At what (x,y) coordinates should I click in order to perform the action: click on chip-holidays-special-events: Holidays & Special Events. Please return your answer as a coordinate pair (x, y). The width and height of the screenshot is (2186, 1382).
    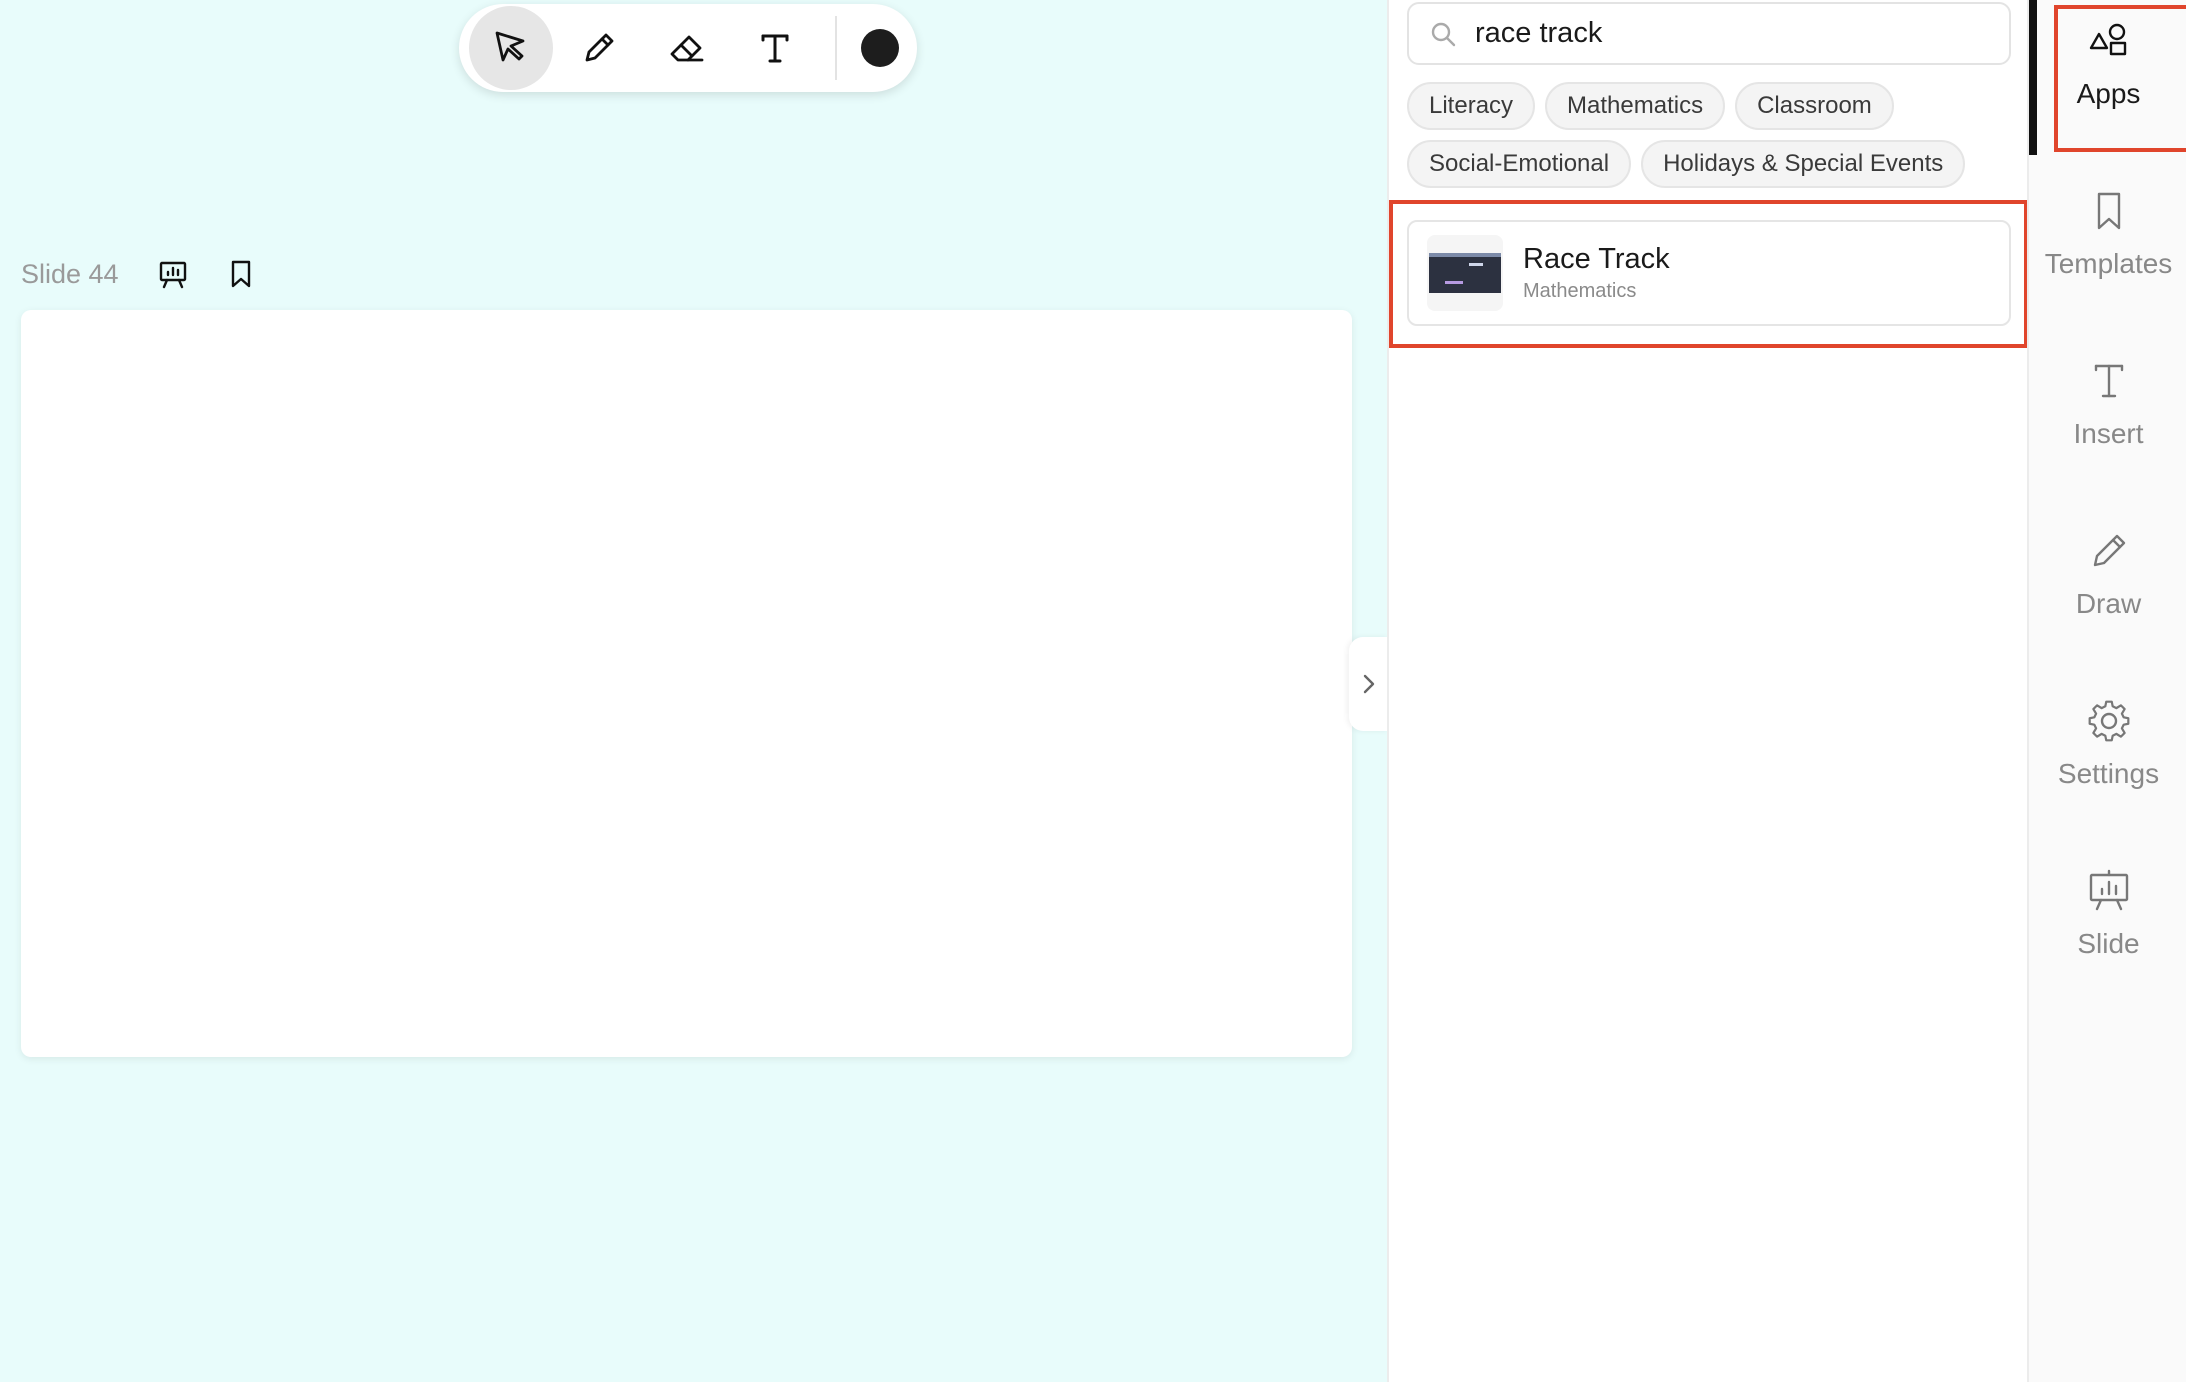
    Looking at the image, I should click on (1803, 164).